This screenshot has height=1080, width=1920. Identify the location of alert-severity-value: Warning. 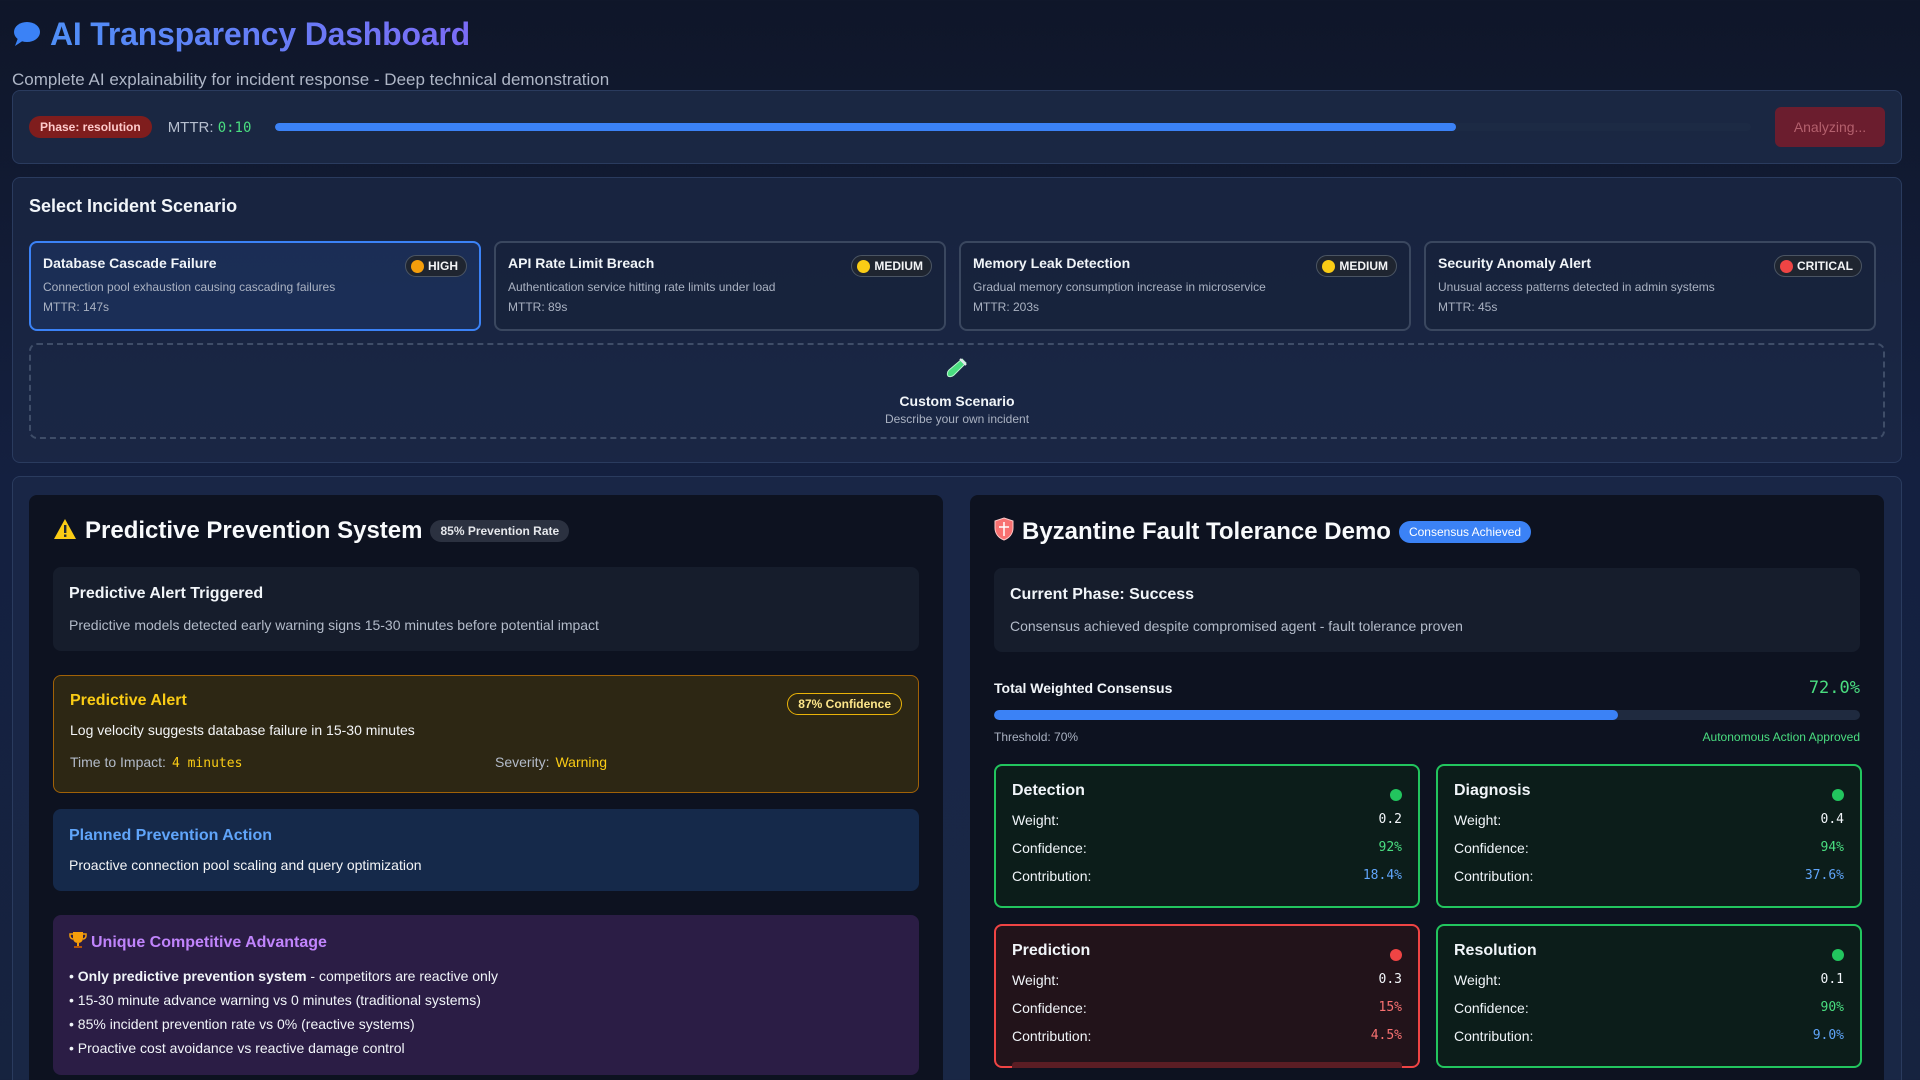
(581, 762).